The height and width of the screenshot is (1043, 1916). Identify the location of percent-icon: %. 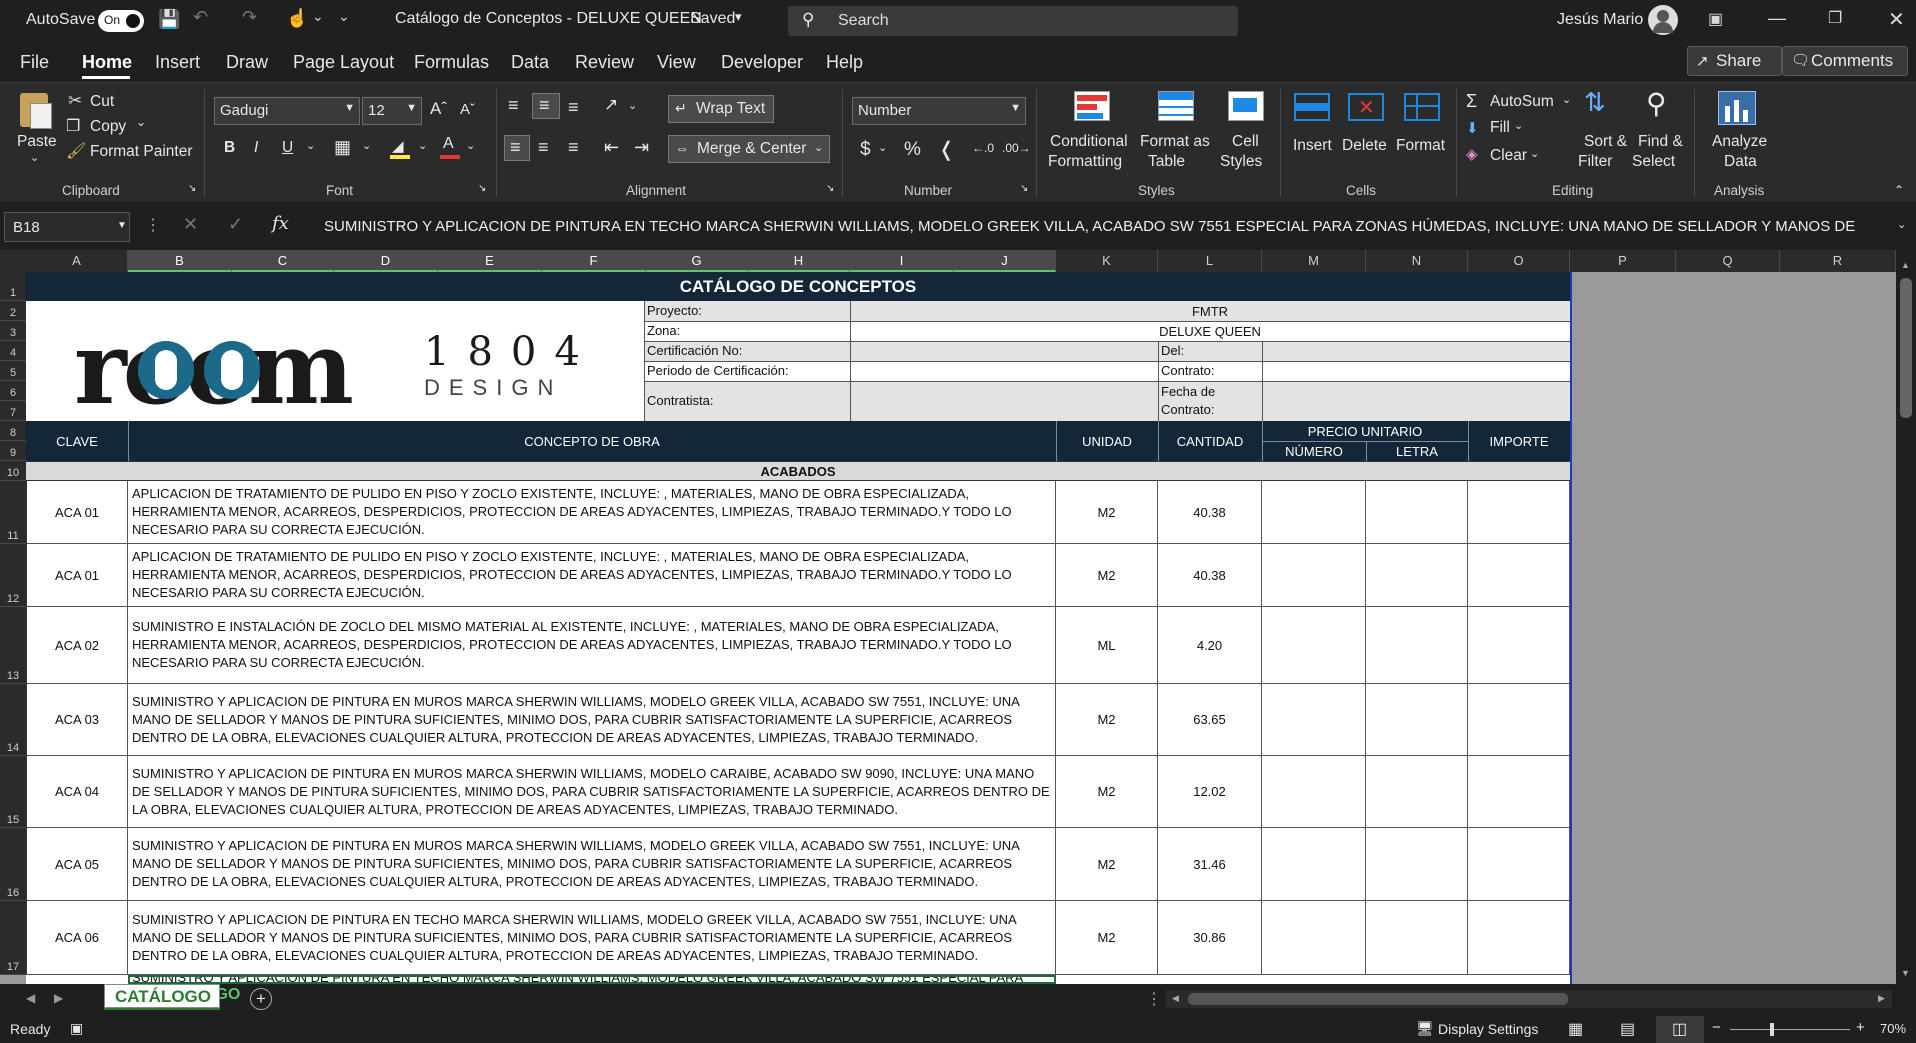
(912, 150).